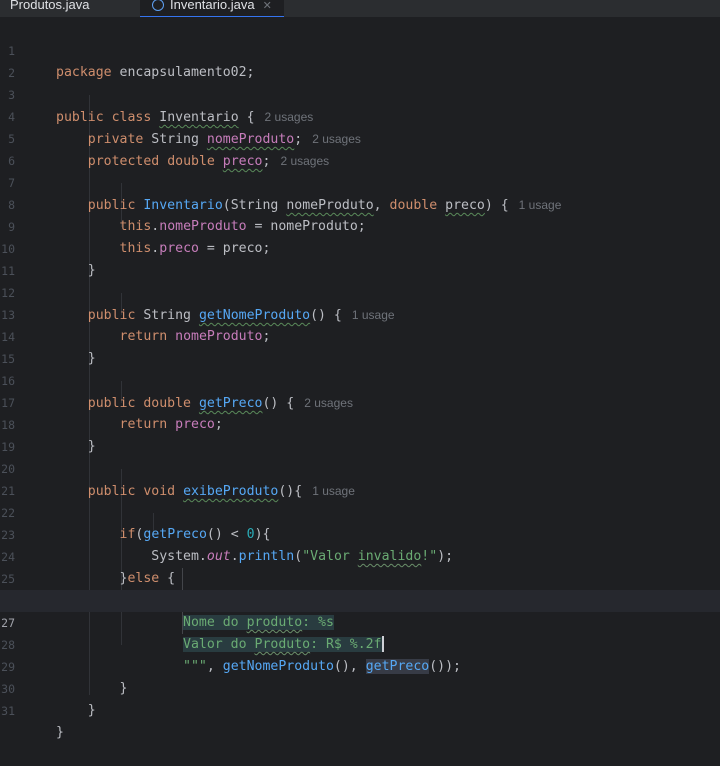  I want to click on code-line: 17 return preco;, so click(360, 401).